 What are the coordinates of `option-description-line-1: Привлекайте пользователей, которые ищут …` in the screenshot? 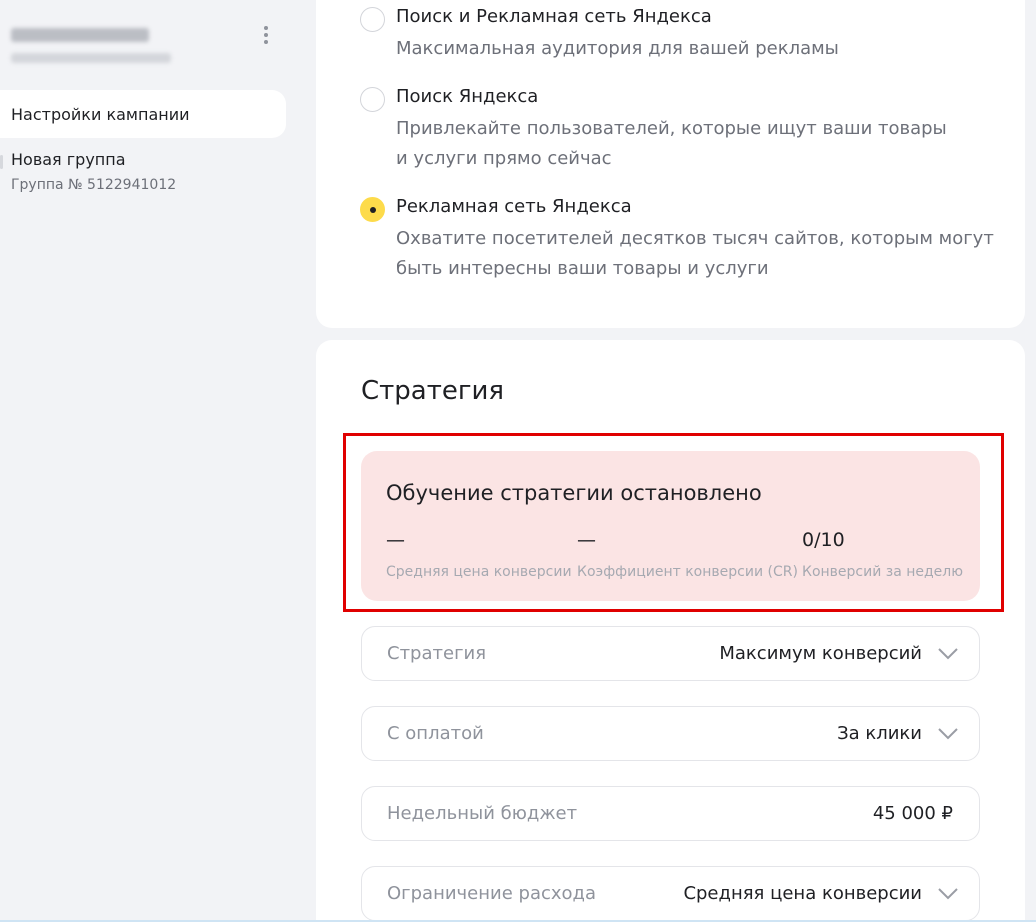 It's located at (671, 128).